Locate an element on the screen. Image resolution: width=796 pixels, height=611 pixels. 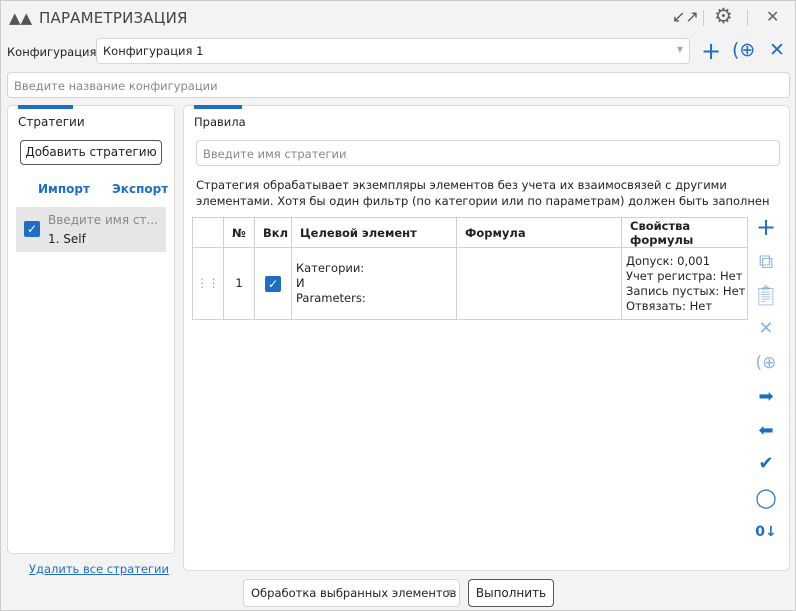
row-enabled-checkbox: ✓ is located at coordinates (273, 283).